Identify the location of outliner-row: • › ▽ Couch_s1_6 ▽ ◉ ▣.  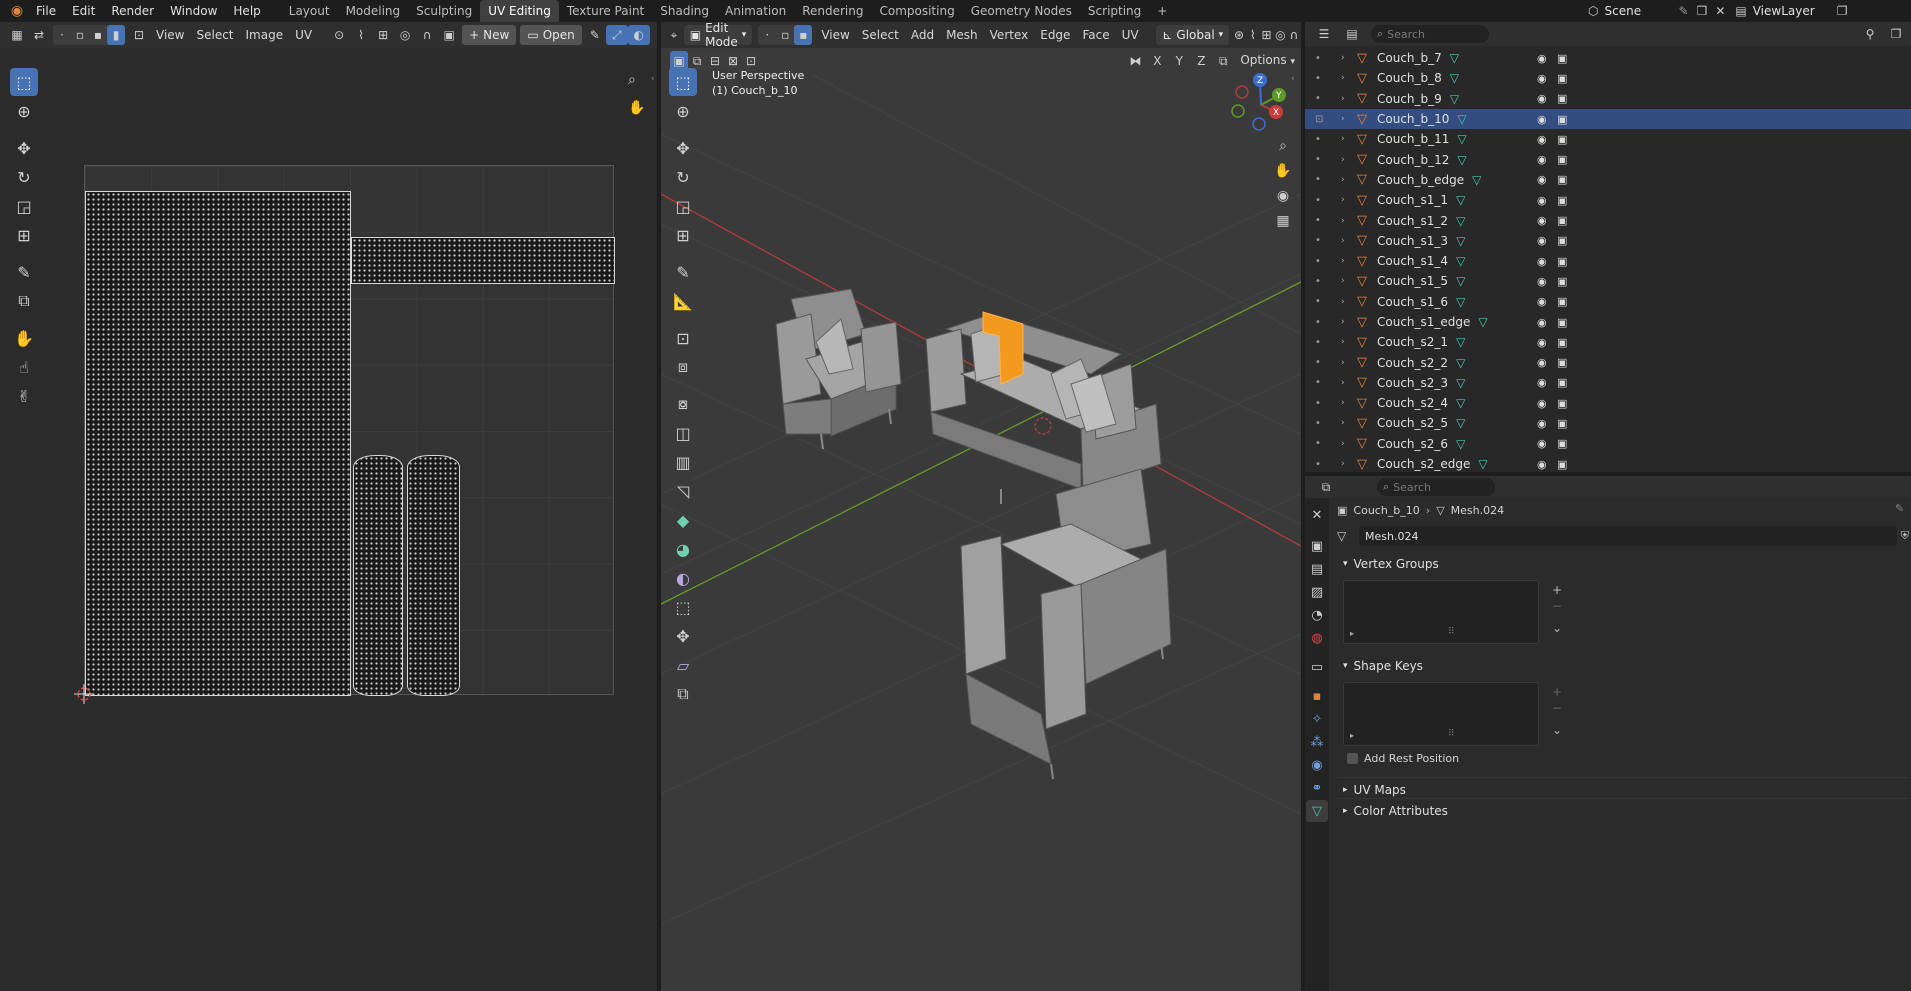
(1608, 302).